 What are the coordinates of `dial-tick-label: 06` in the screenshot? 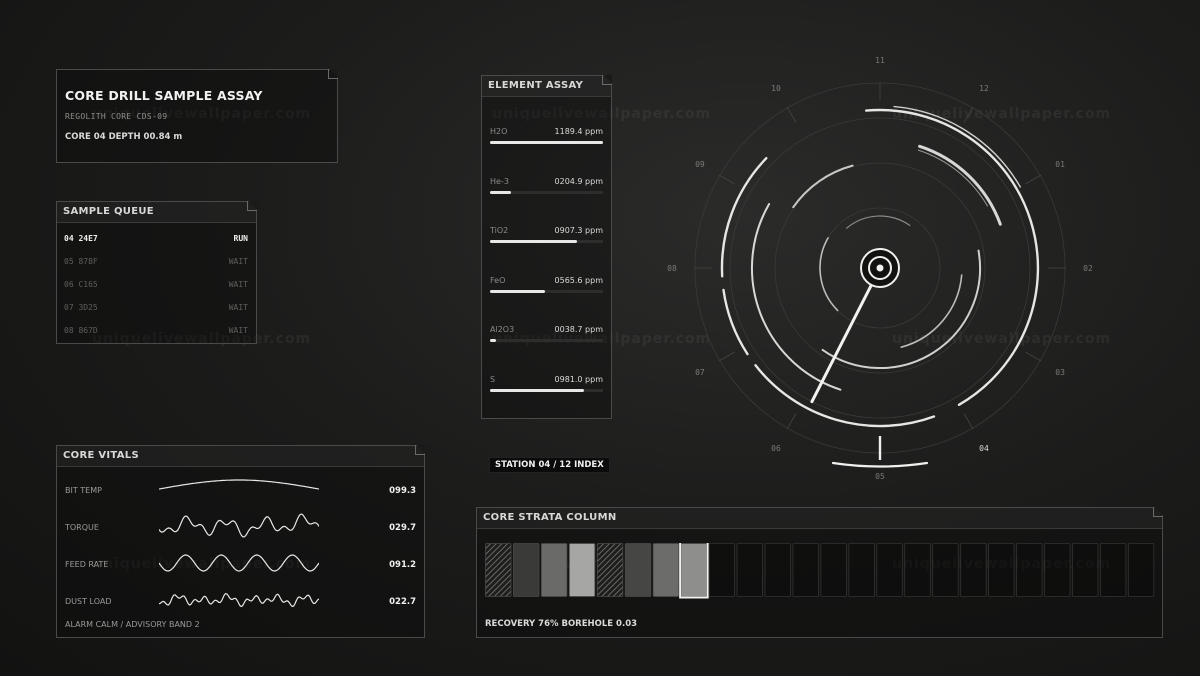 It's located at (776, 448).